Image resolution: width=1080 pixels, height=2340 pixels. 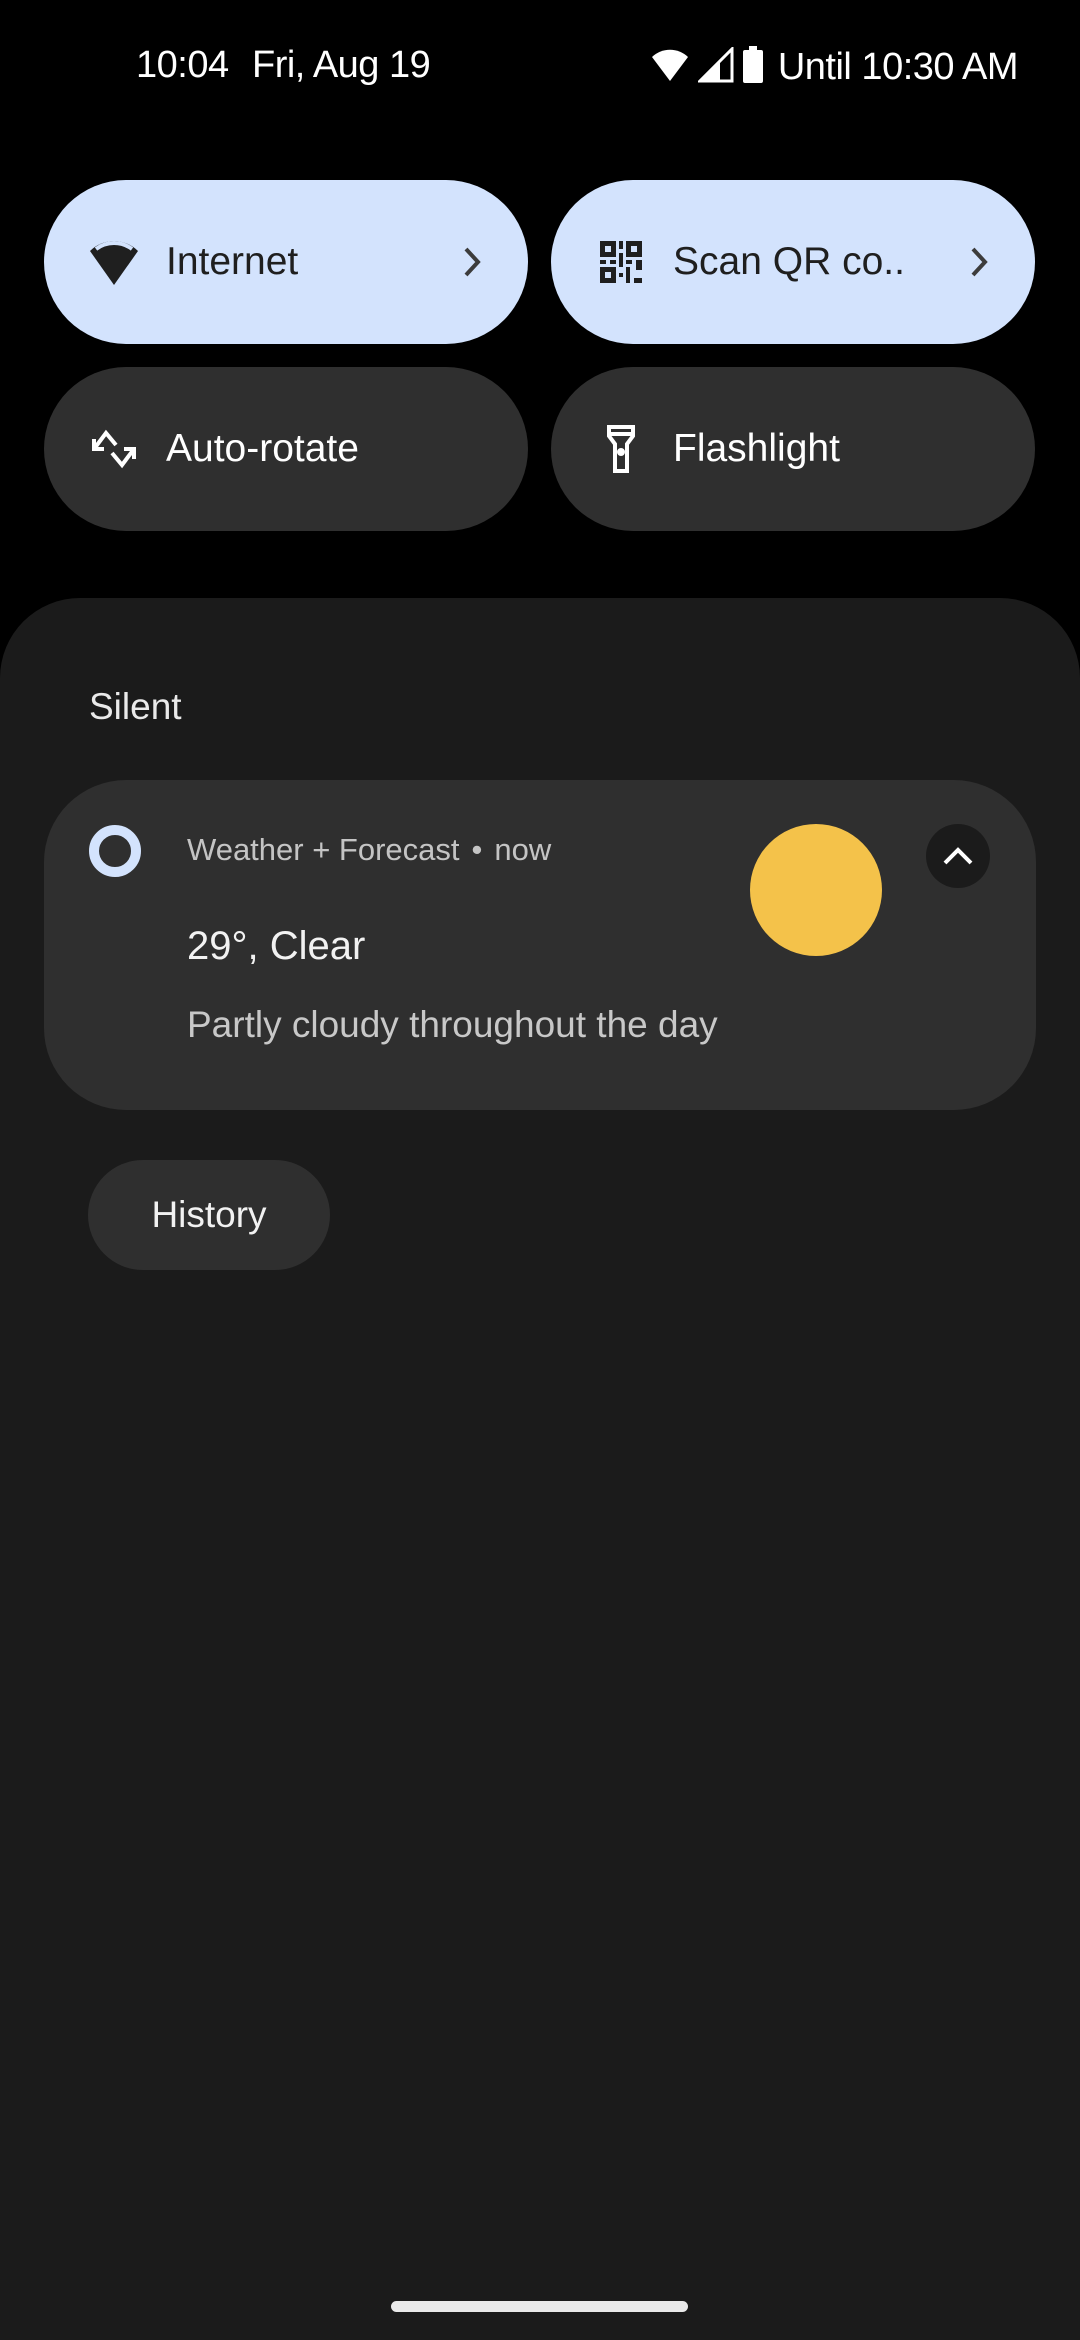 I want to click on collapse-button, so click(x=958, y=856).